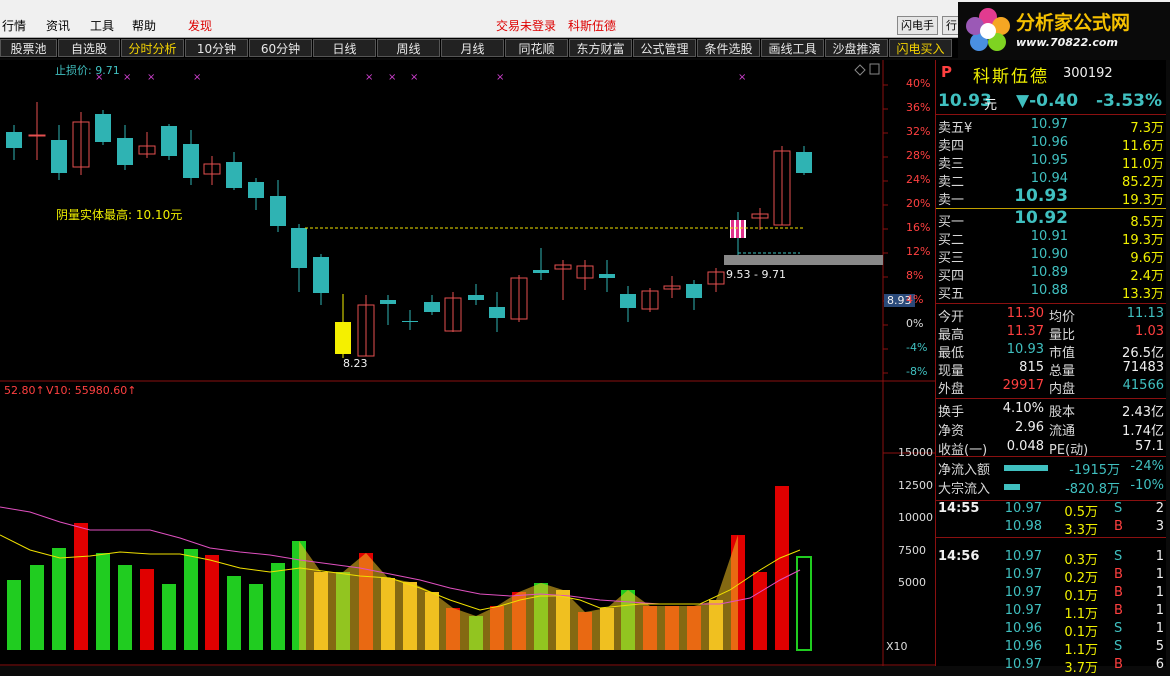 The height and width of the screenshot is (676, 1170). Describe the element at coordinates (102, 25) in the screenshot. I see `menu-item-tools: 工具` at that location.